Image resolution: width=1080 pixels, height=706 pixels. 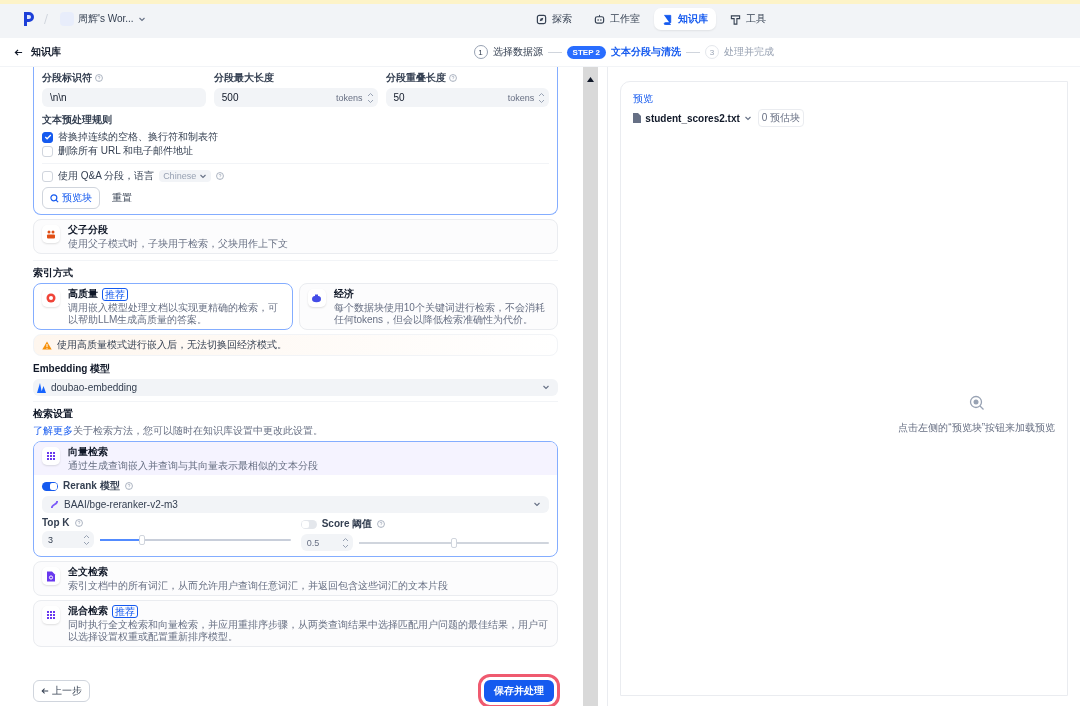 What do you see at coordinates (749, 52) in the screenshot?
I see `step-label: 处理并完成` at bounding box center [749, 52].